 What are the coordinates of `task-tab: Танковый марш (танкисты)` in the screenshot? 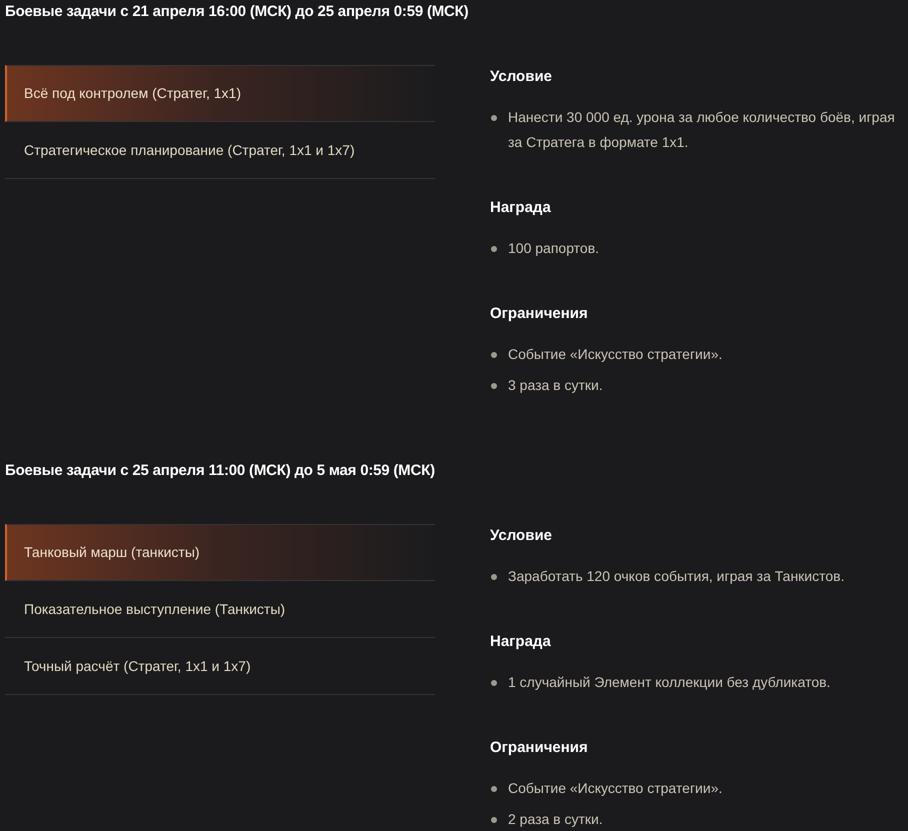 It's located at (220, 552).